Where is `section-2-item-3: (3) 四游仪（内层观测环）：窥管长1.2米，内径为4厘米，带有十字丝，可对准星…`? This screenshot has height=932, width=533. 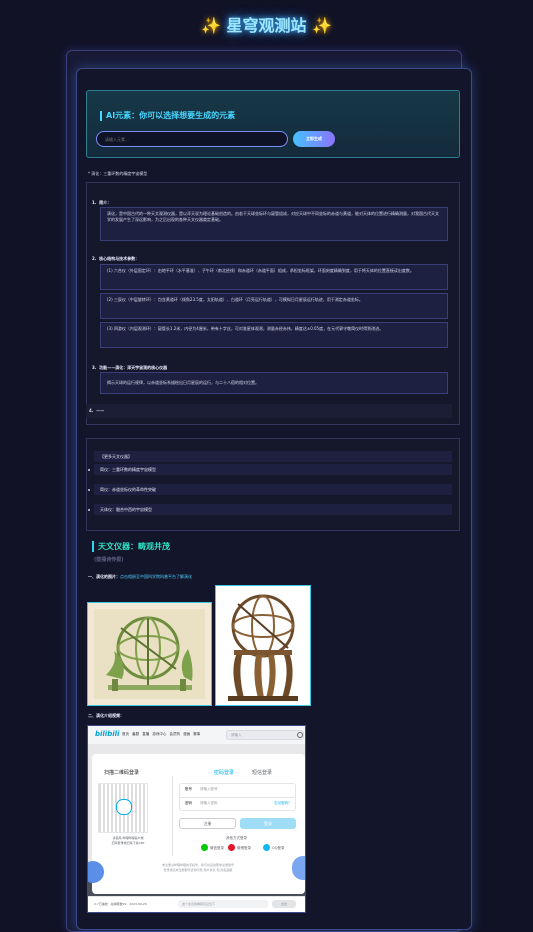
section-2-item-3: (3) 四游仪（内层观测环）：窥管长1.2米，内径为4厘米，带有十字丝，可对准星… is located at coordinates (274, 335).